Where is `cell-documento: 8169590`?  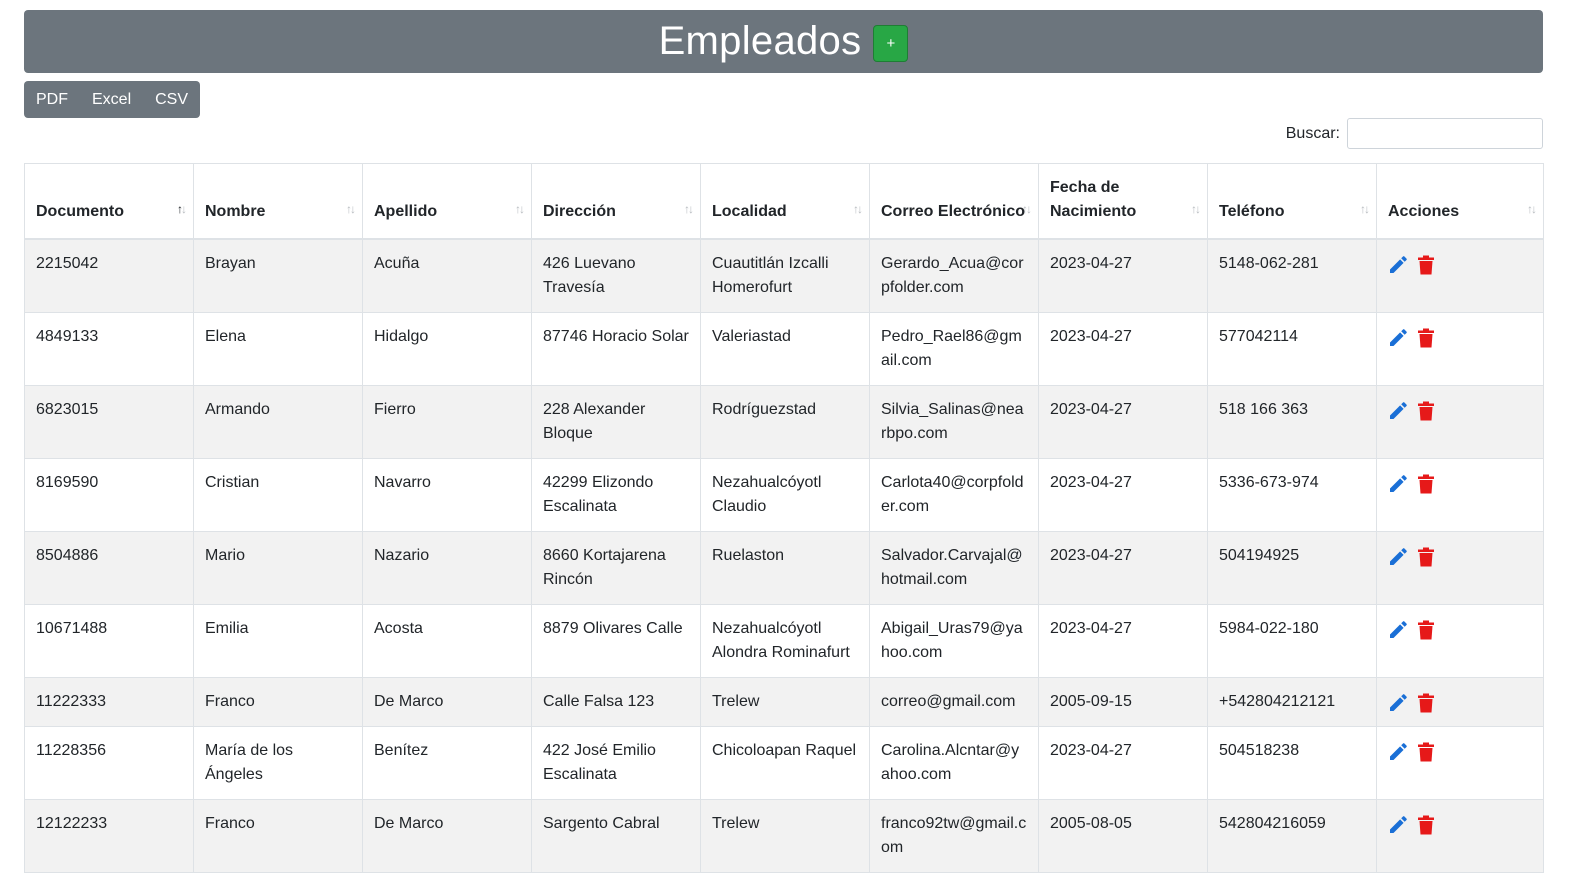
cell-documento: 8169590 is located at coordinates (109, 495).